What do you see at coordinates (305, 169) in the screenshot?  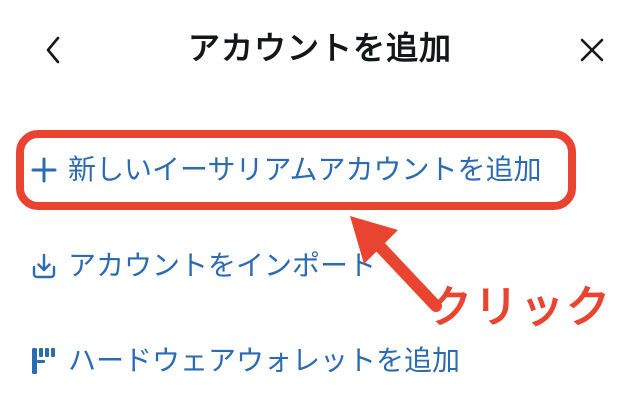 I see `add-new-ethereum-account-label: 新しいイーサリアムアカウントを追加` at bounding box center [305, 169].